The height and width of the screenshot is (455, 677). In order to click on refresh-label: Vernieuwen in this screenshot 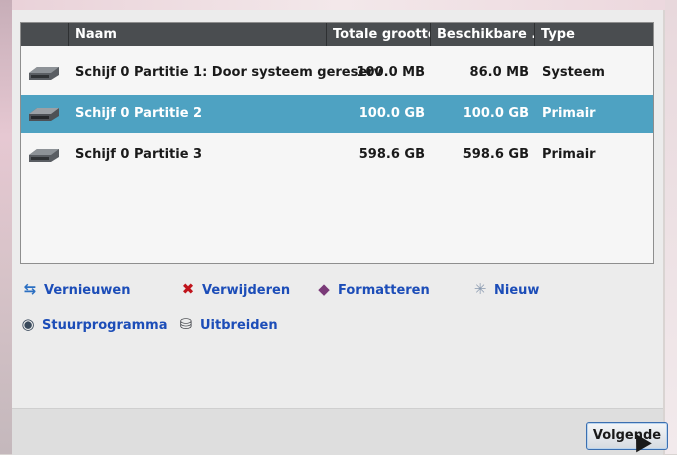, I will do `click(87, 290)`.